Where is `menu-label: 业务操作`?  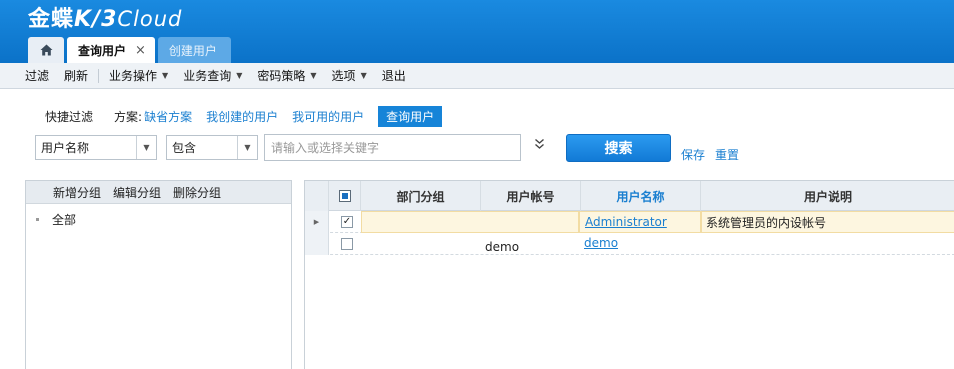
menu-label: 业务操作 is located at coordinates (133, 76).